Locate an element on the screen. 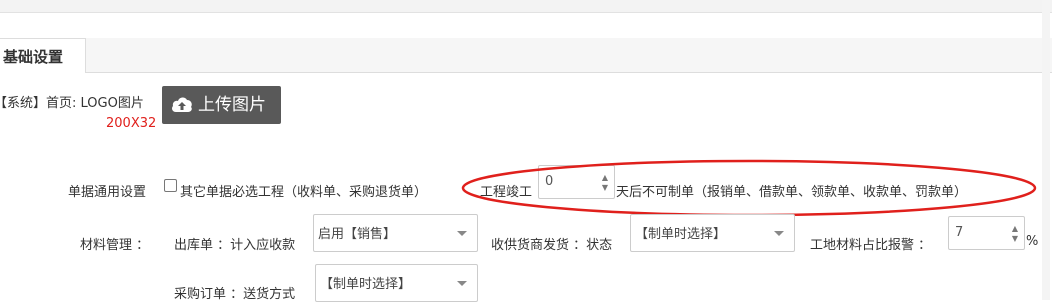 The height and width of the screenshot is (302, 1052). material-alarm-label: 工地材料占比报警 ： is located at coordinates (871, 245).